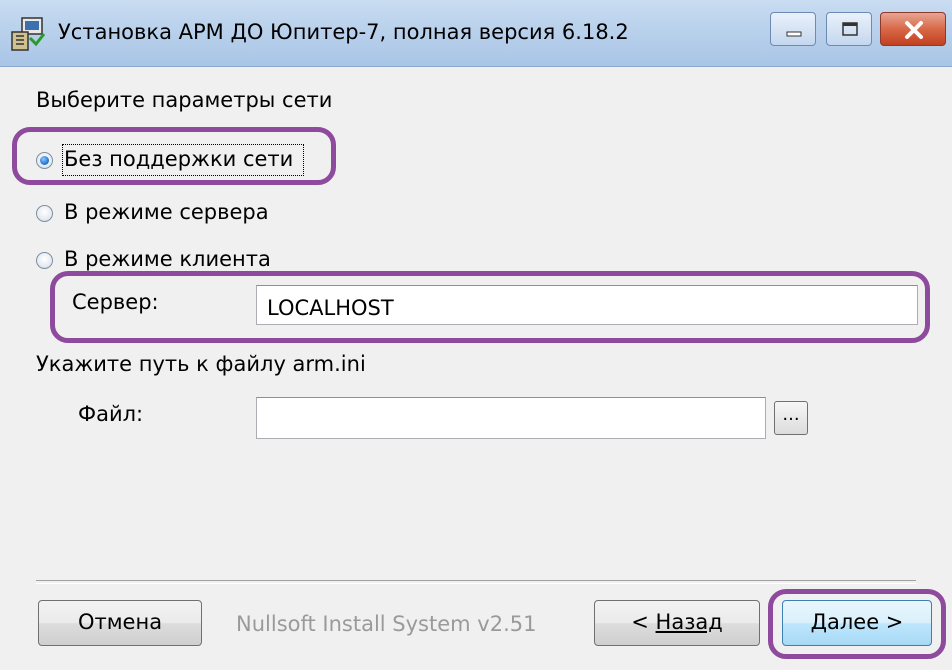 The width and height of the screenshot is (952, 670). What do you see at coordinates (111, 414) in the screenshot?
I see `file-label: Файл:` at bounding box center [111, 414].